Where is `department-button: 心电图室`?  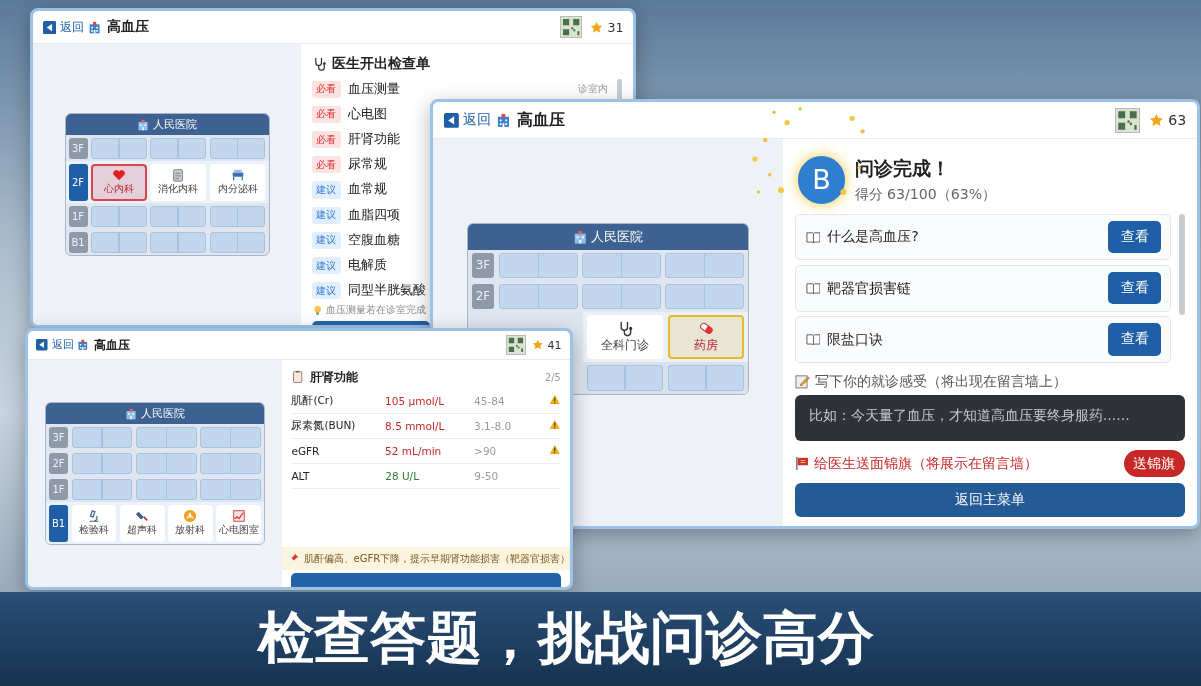
department-button: 心电图室 is located at coordinates (238, 523).